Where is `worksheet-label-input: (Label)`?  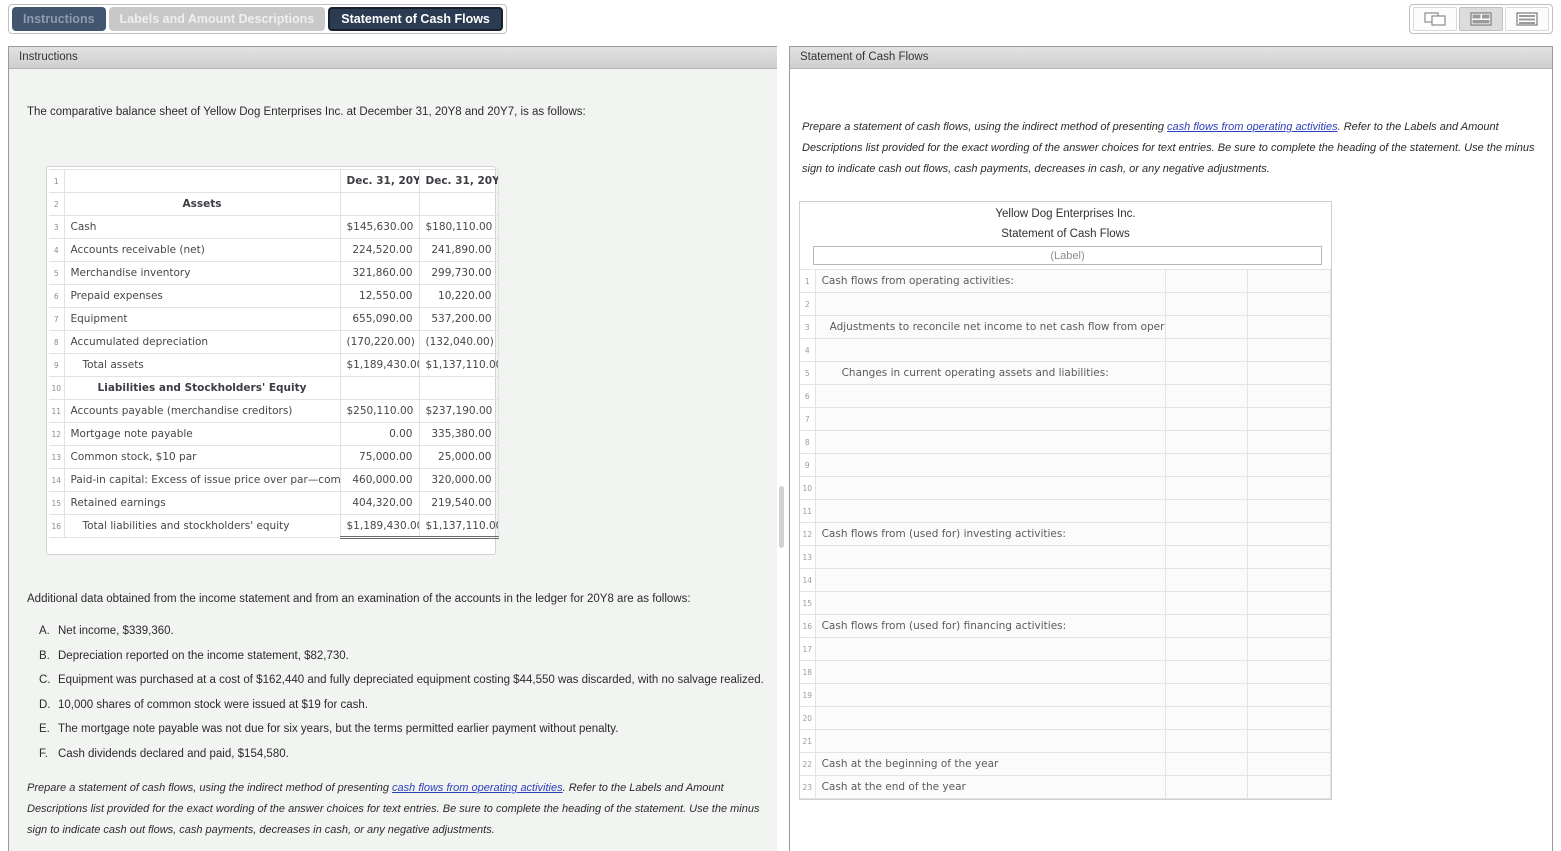 worksheet-label-input: (Label) is located at coordinates (1067, 255).